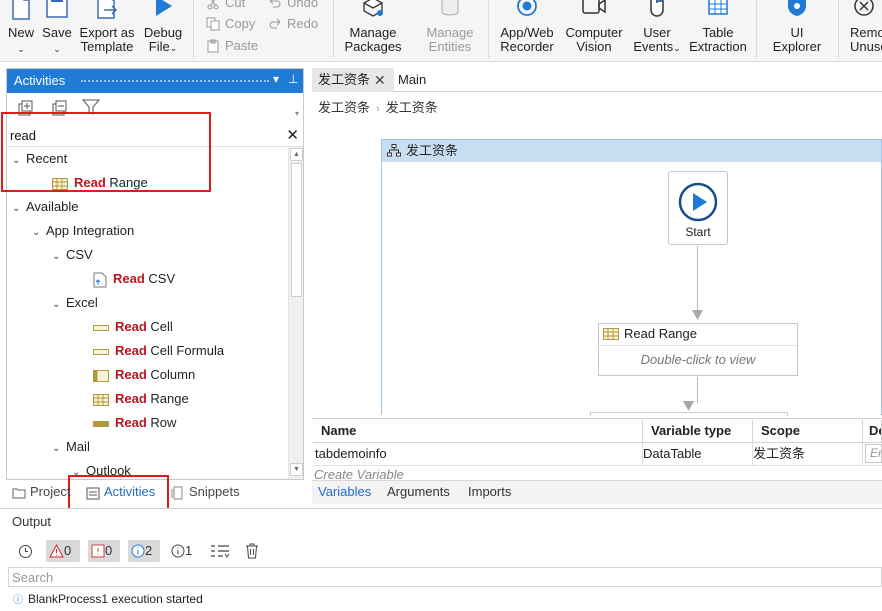  I want to click on tab-activities: Activities, so click(120, 492).